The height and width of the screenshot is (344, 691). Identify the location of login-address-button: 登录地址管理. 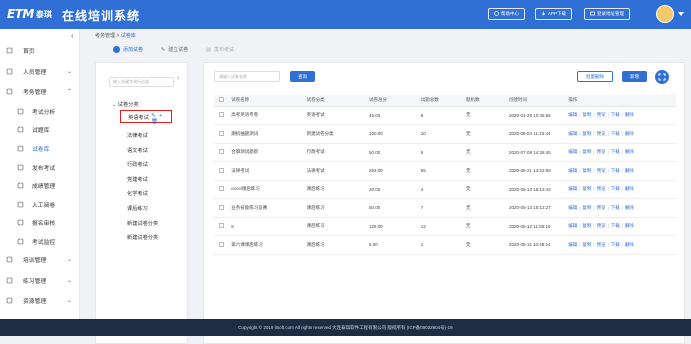
(607, 14).